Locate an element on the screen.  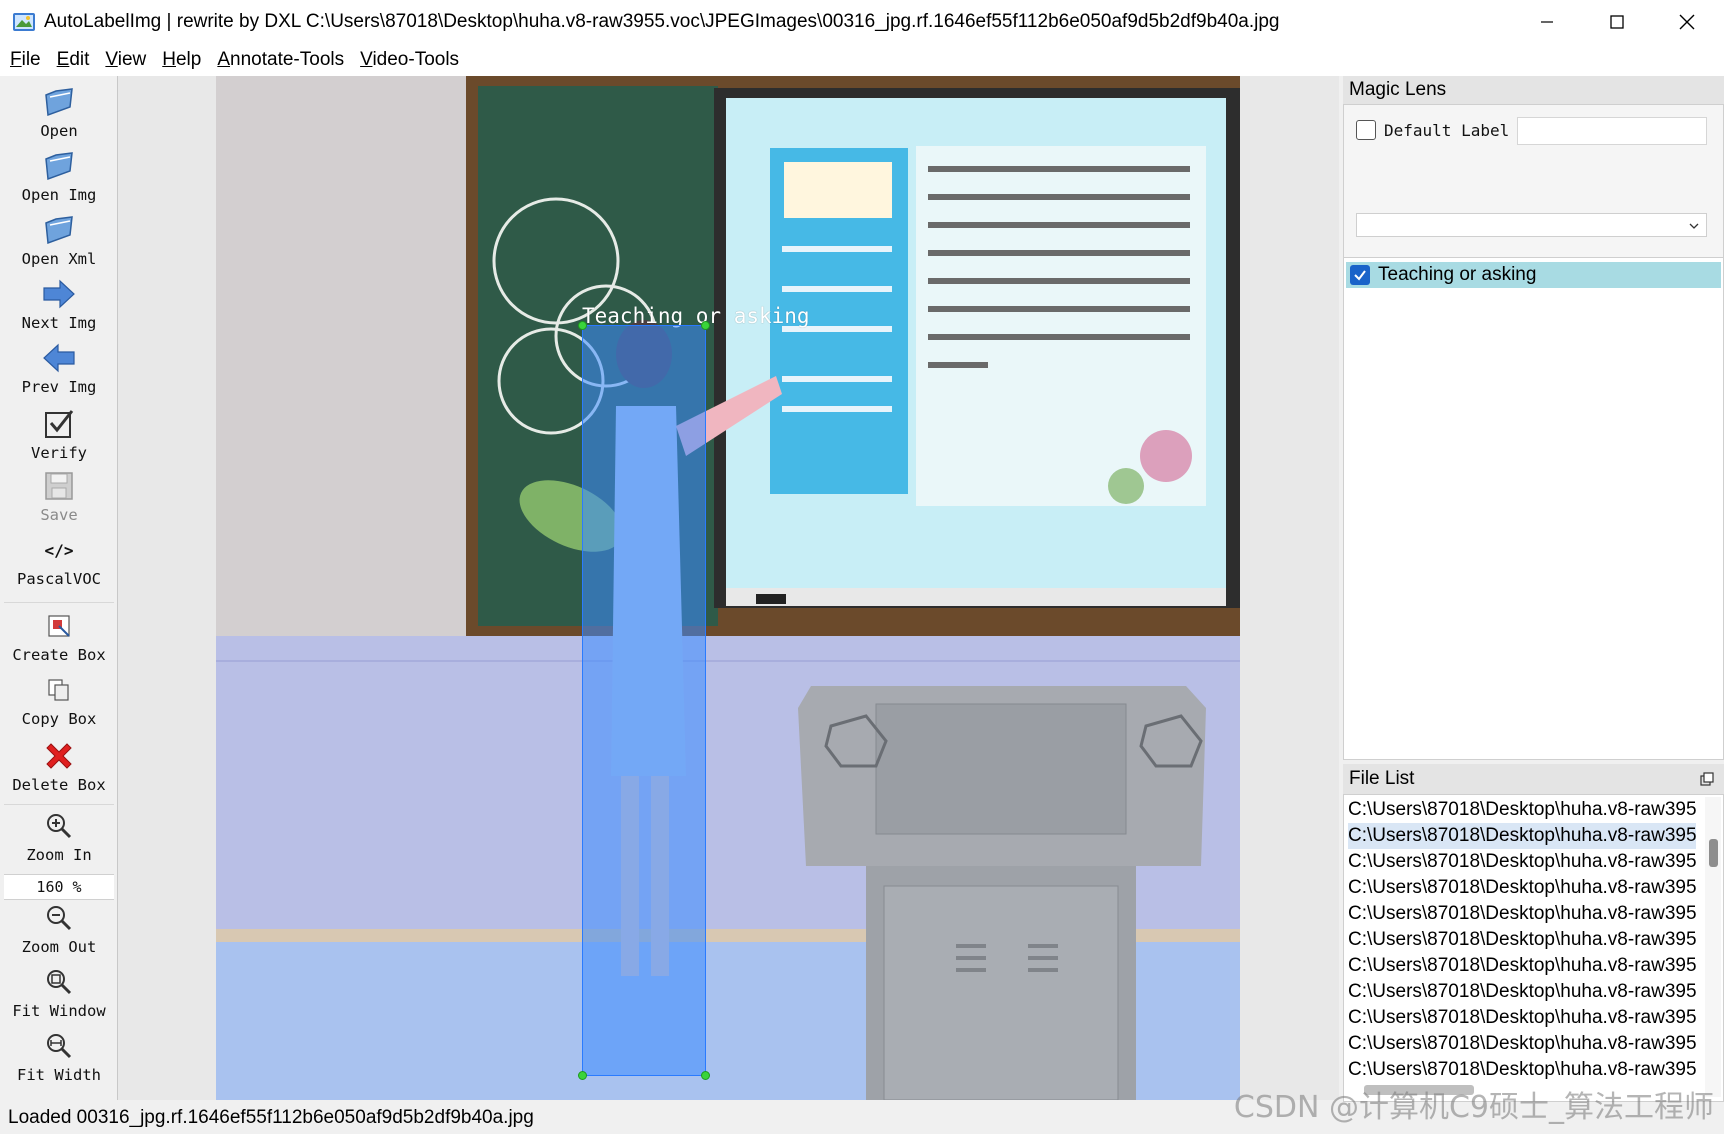
zoom-in-icon is located at coordinates (59, 826).